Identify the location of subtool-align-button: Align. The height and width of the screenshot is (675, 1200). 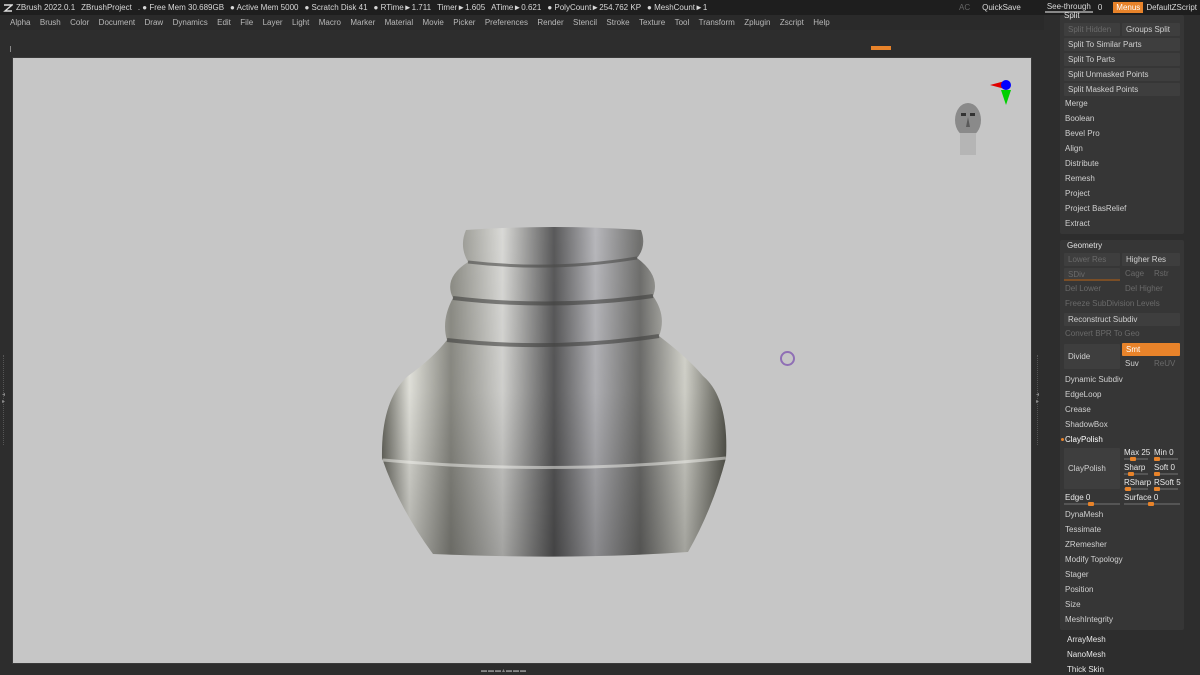
(1074, 149).